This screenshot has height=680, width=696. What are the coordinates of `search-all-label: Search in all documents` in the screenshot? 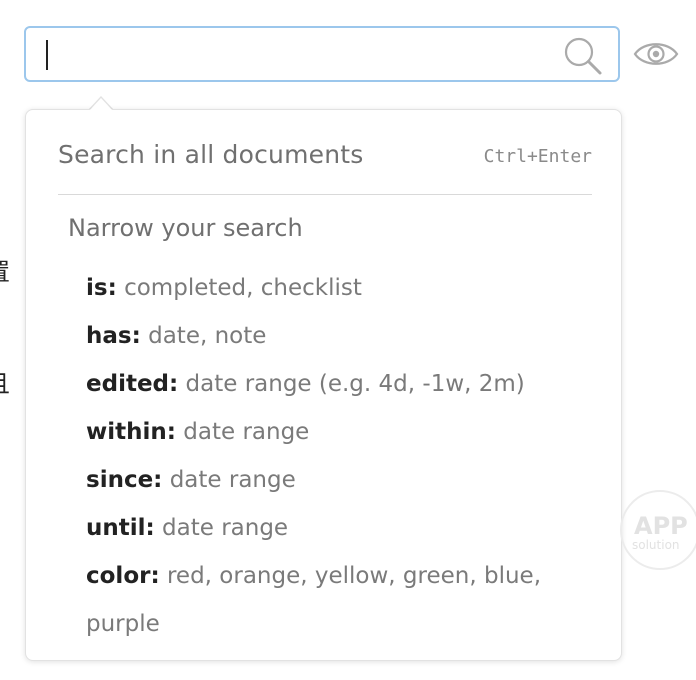 It's located at (211, 154).